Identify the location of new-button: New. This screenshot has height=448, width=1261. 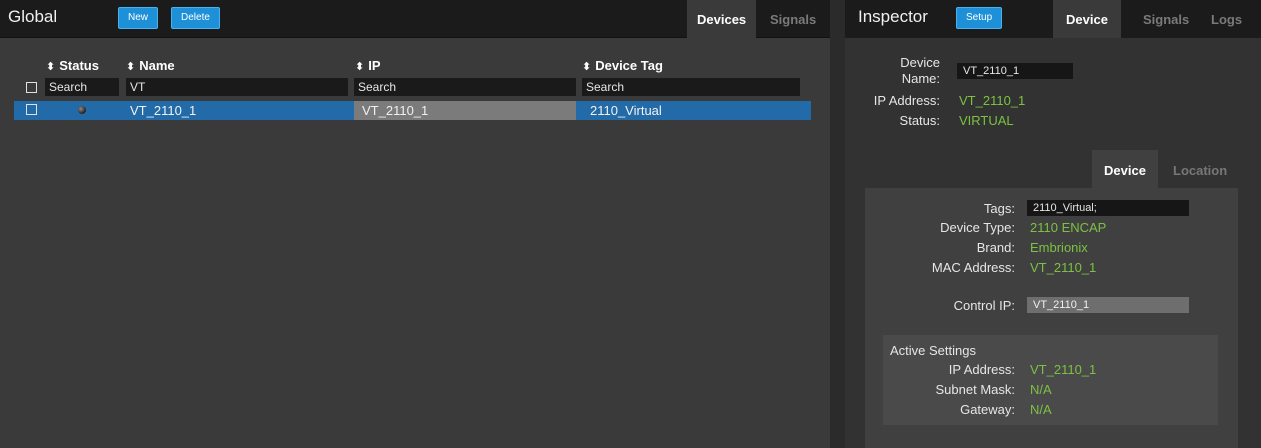
(138, 18).